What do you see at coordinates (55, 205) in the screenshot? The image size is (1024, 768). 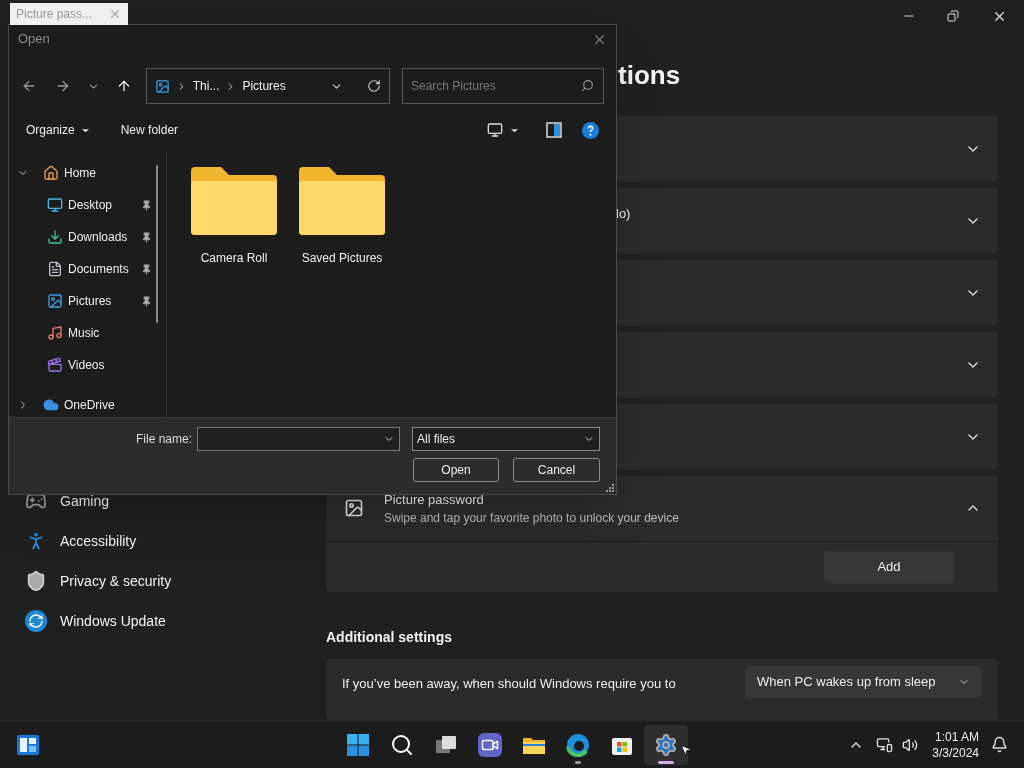 I see `desktop-icon` at bounding box center [55, 205].